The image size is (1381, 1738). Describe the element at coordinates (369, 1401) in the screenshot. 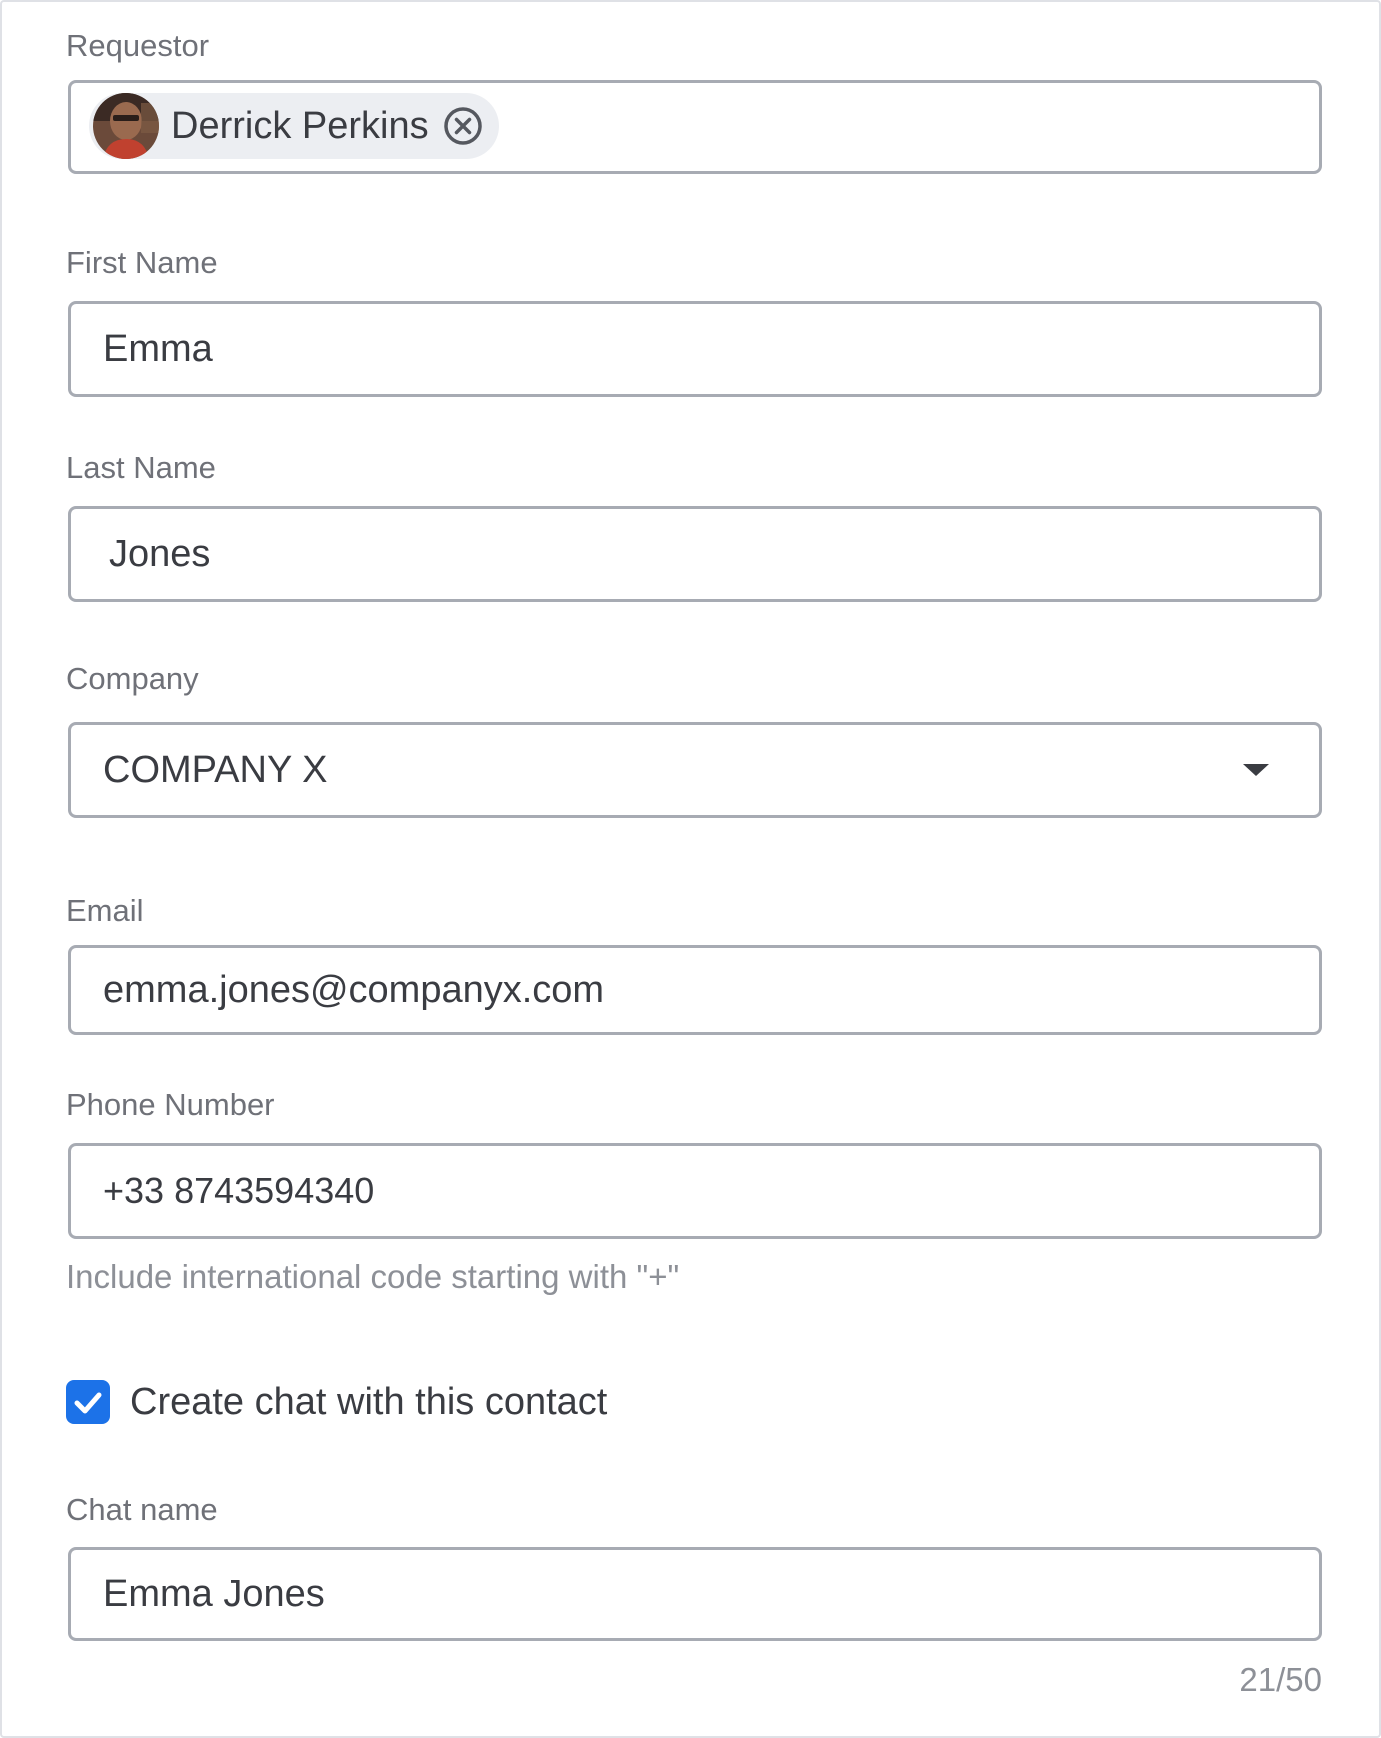

I see `create-chat-label: Create chat with this contact` at that location.